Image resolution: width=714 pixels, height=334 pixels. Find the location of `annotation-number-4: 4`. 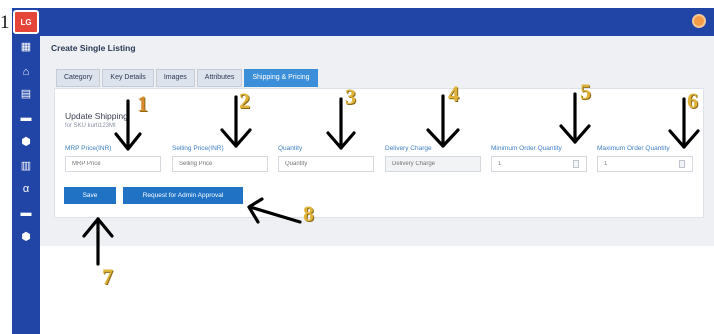

annotation-number-4: 4 is located at coordinates (453, 93).